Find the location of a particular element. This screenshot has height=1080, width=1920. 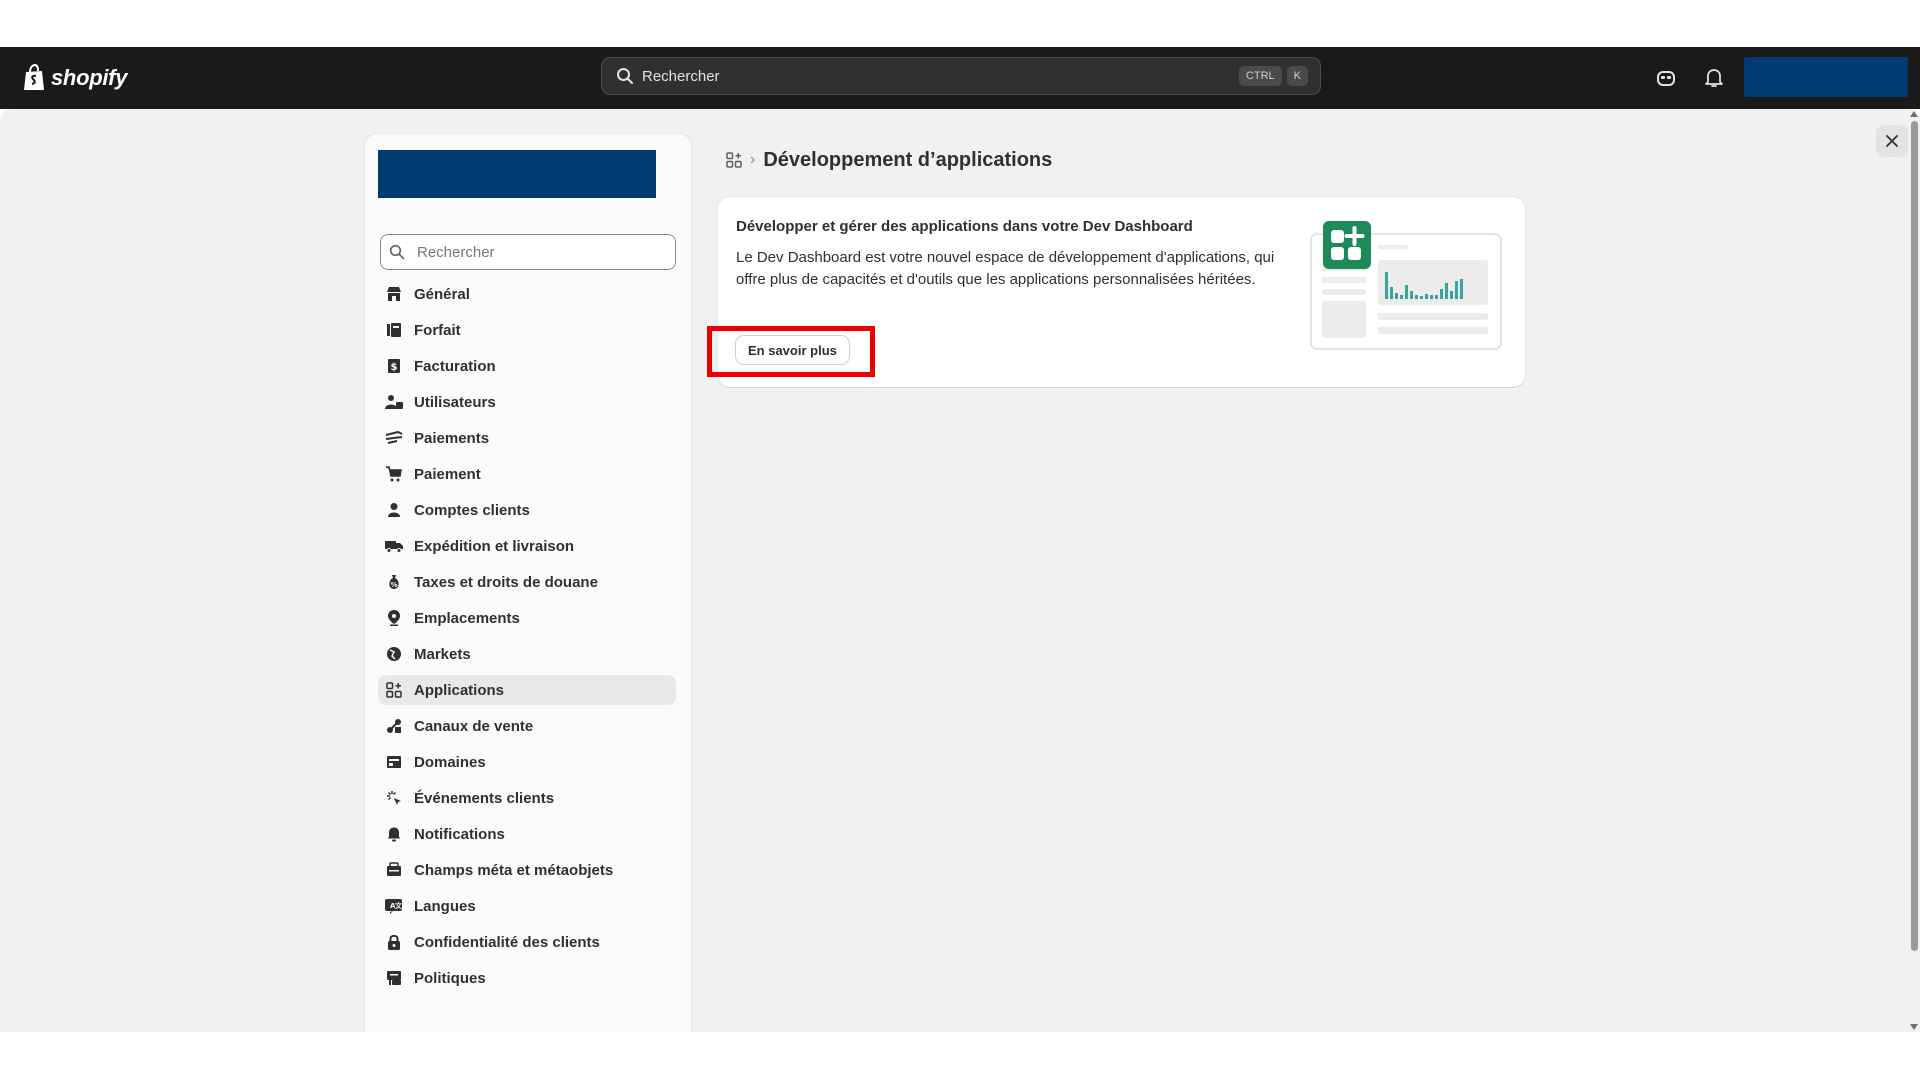

sidebar-item-plan: Forfait is located at coordinates (527, 330).